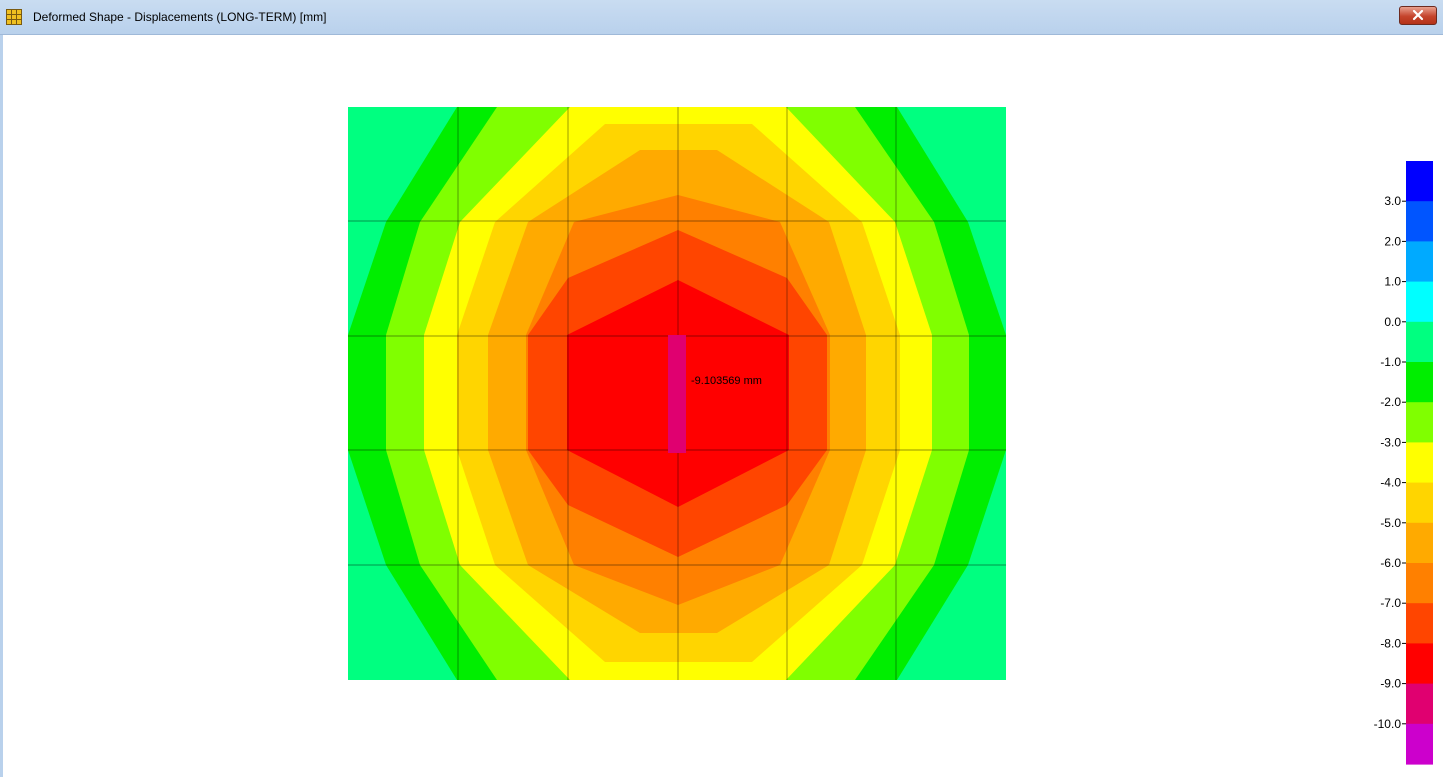 The image size is (1443, 777). Describe the element at coordinates (1390, 362) in the screenshot. I see `legend-label: -1.0` at that location.